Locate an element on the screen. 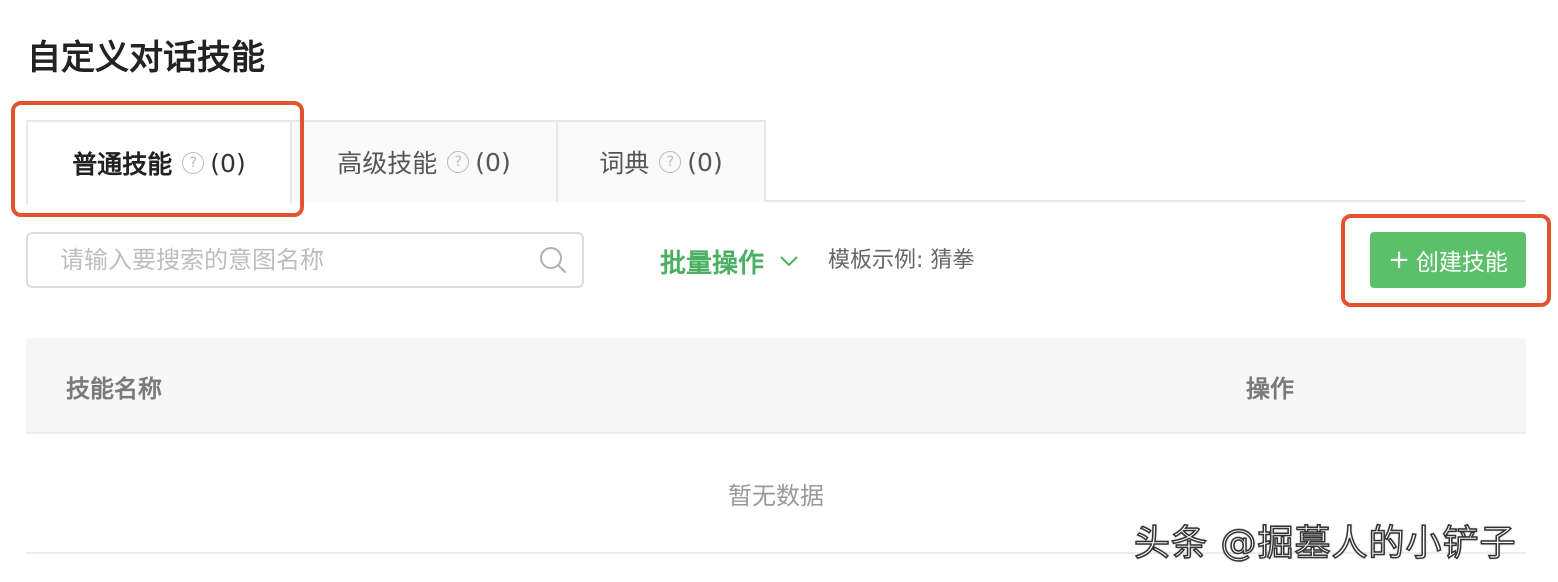 Image resolution: width=1558 pixels, height=582 pixels. batch-operations-label: 批量操作 is located at coordinates (712, 263).